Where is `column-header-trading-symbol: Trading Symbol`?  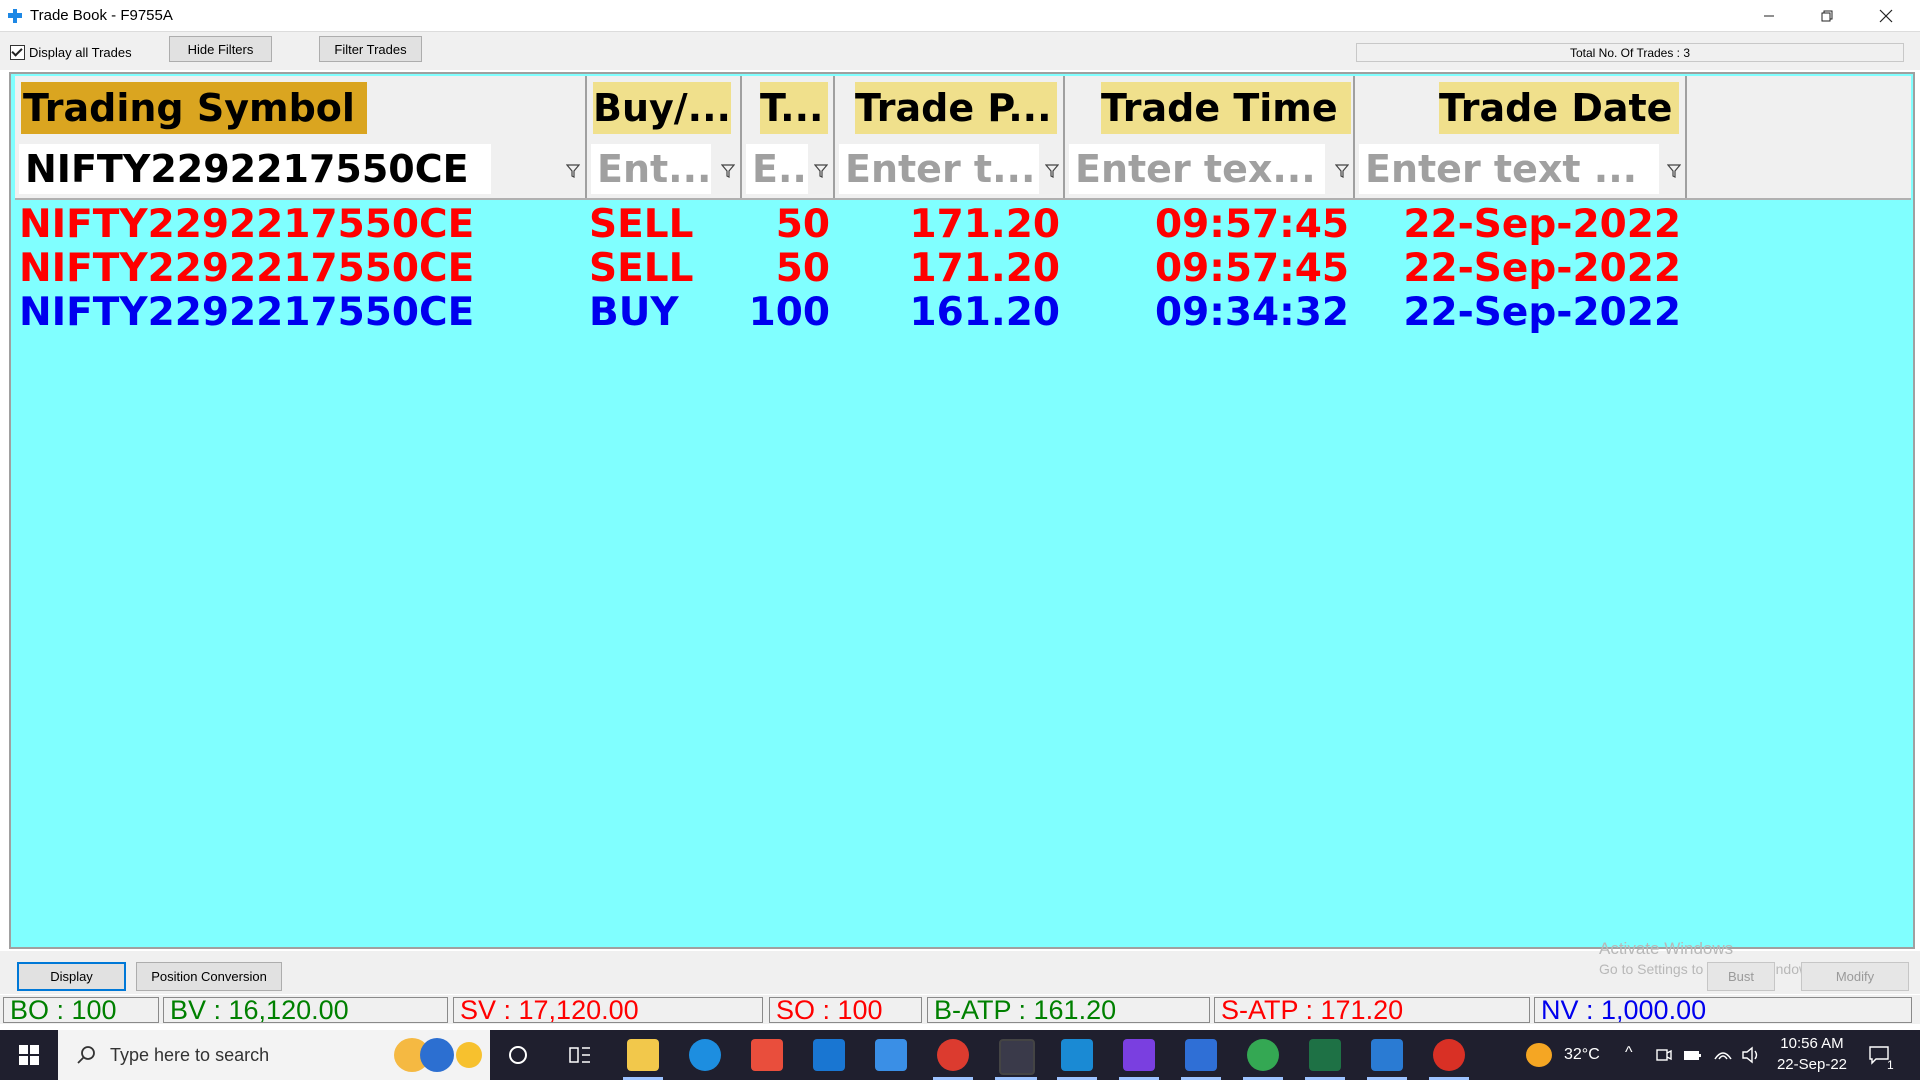
column-header-trading-symbol: Trading Symbol is located at coordinates (301, 107).